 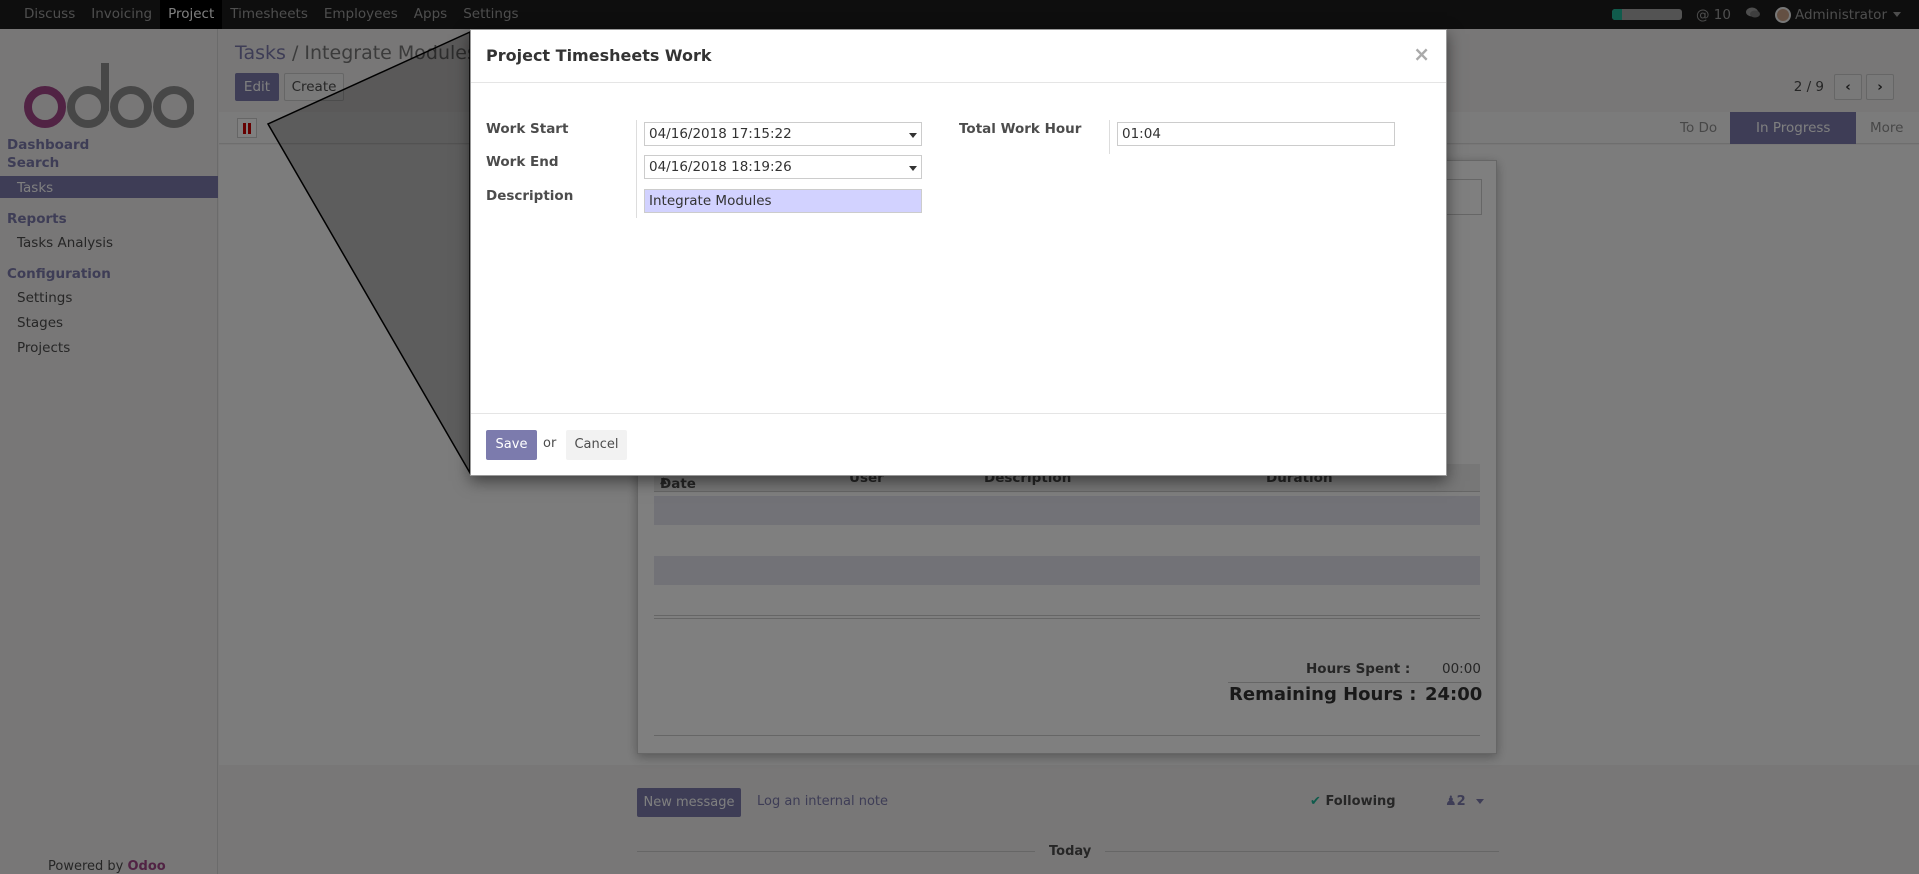 What do you see at coordinates (1256, 134) in the screenshot?
I see `total-work-hour-field: 01:04` at bounding box center [1256, 134].